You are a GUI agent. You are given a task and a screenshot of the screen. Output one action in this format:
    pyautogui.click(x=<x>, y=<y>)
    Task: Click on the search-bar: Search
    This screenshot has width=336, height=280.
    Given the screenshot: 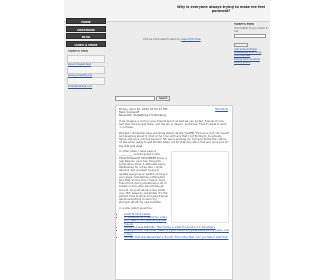 What is the action you would take?
    pyautogui.click(x=143, y=98)
    